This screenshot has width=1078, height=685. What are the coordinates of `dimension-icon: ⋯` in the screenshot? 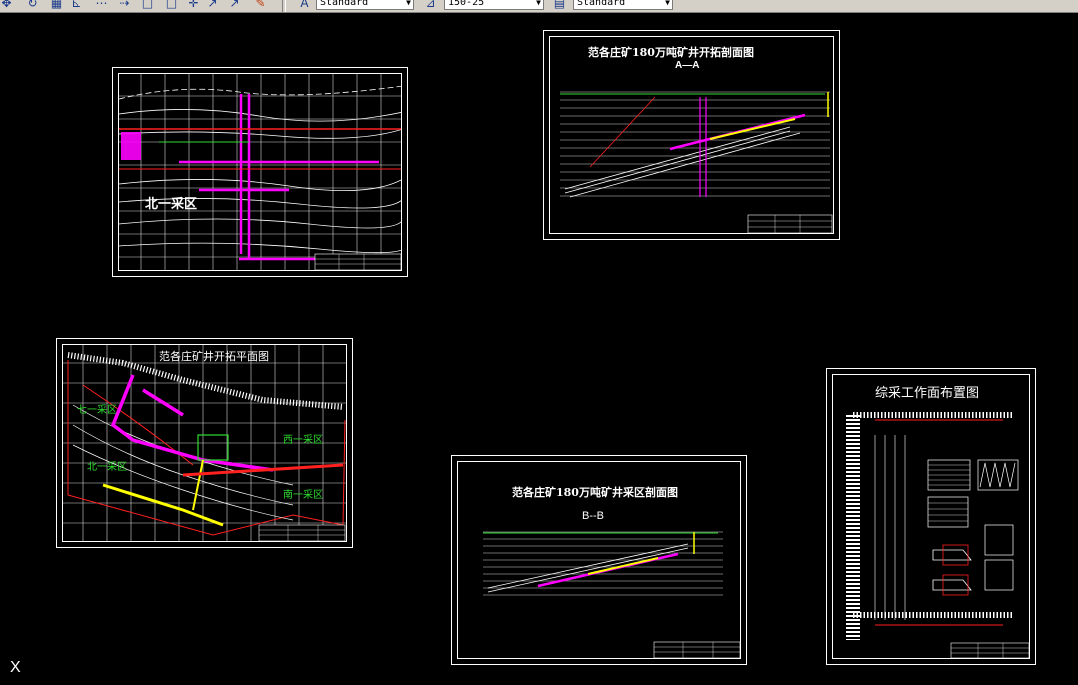 It's located at (101, 5).